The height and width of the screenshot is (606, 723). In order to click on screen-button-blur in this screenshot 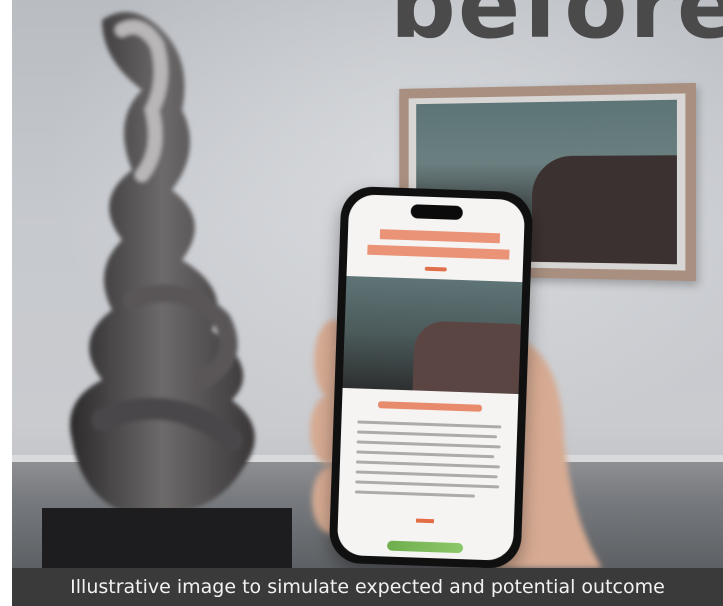, I will do `click(425, 521)`.